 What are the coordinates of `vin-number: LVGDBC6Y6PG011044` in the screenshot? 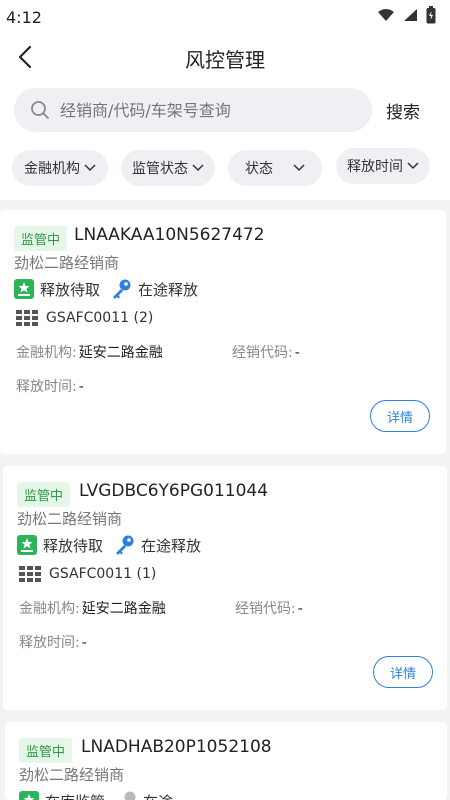 It's located at (174, 491).